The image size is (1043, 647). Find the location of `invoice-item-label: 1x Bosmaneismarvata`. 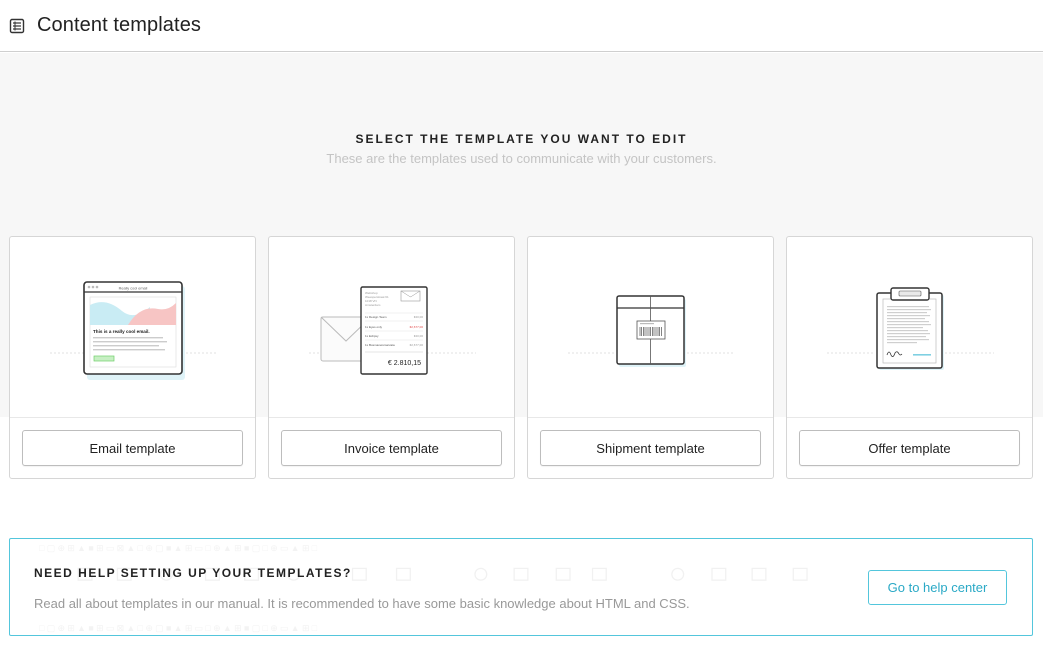

invoice-item-label: 1x Bosmaneismarvata is located at coordinates (380, 345).